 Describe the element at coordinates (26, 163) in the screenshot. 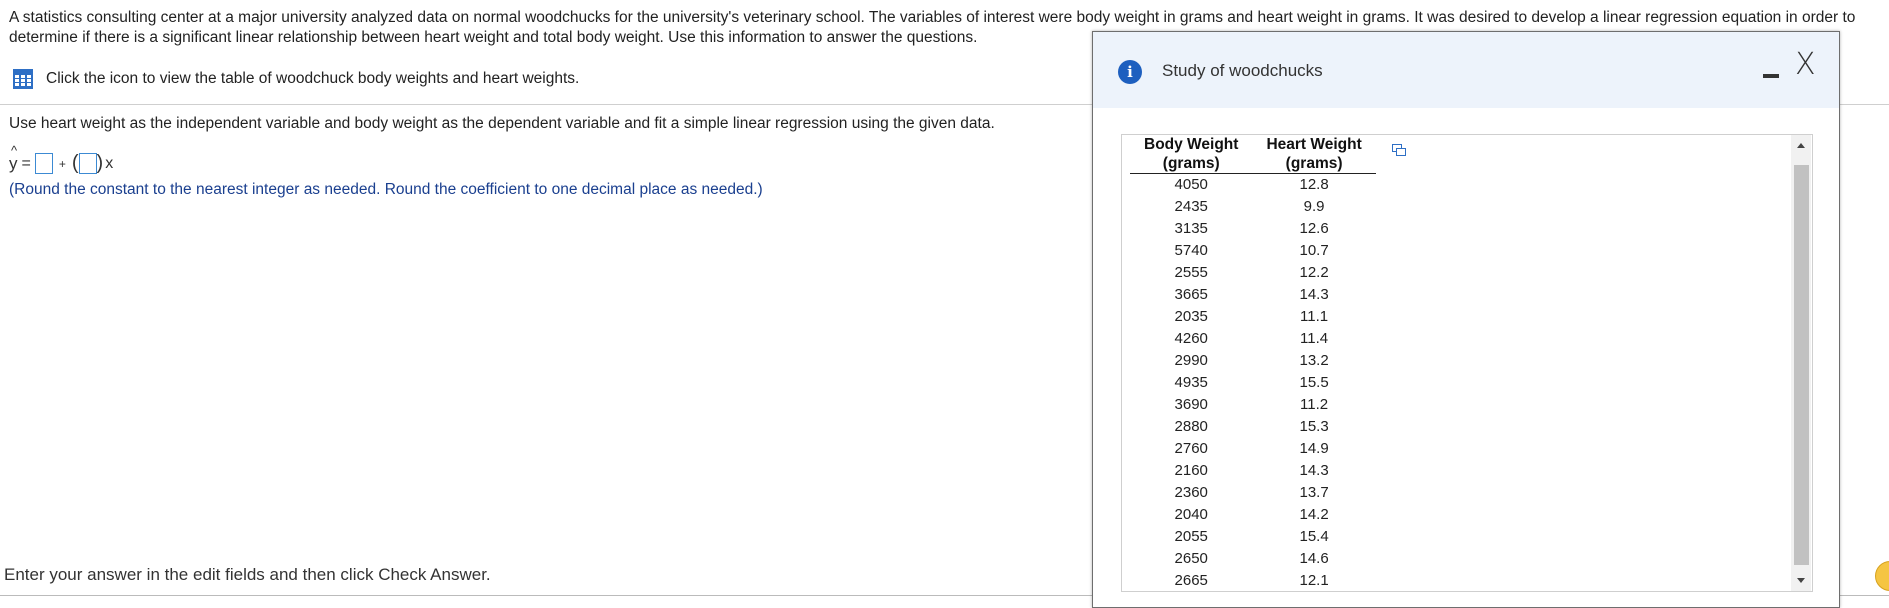

I see `equals-sign: =` at that location.